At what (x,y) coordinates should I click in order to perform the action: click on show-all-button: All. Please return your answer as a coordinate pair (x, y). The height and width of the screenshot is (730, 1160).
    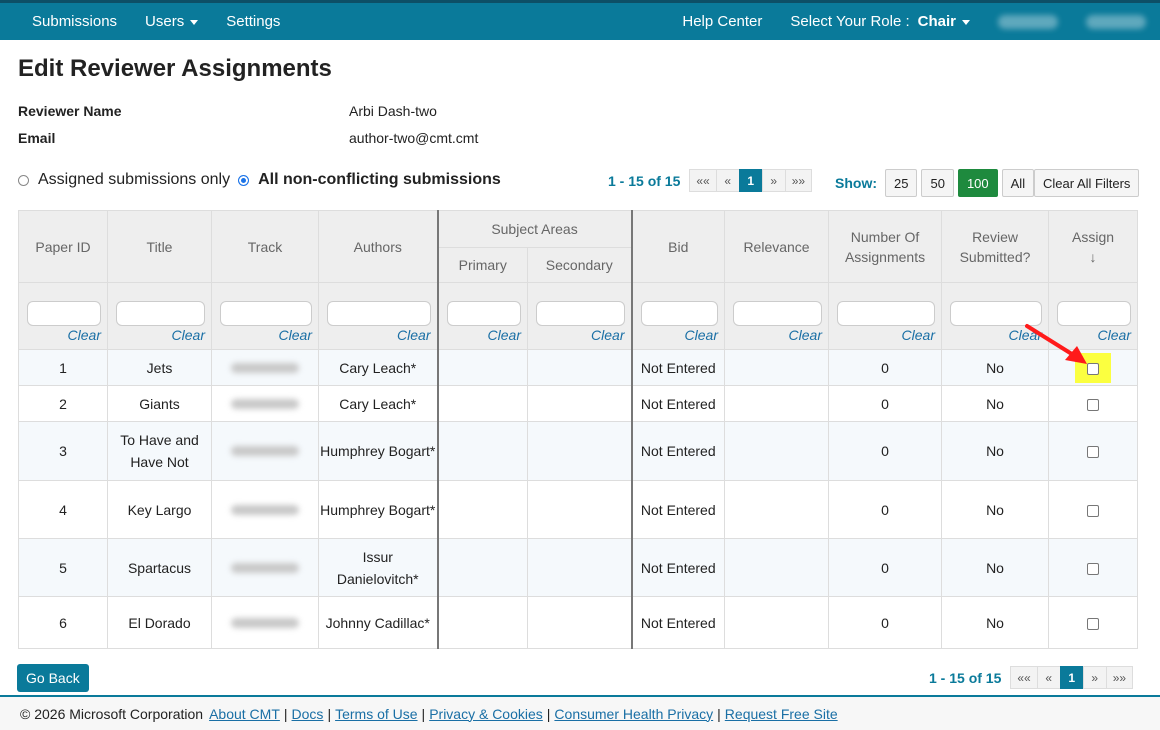
    Looking at the image, I should click on (1018, 183).